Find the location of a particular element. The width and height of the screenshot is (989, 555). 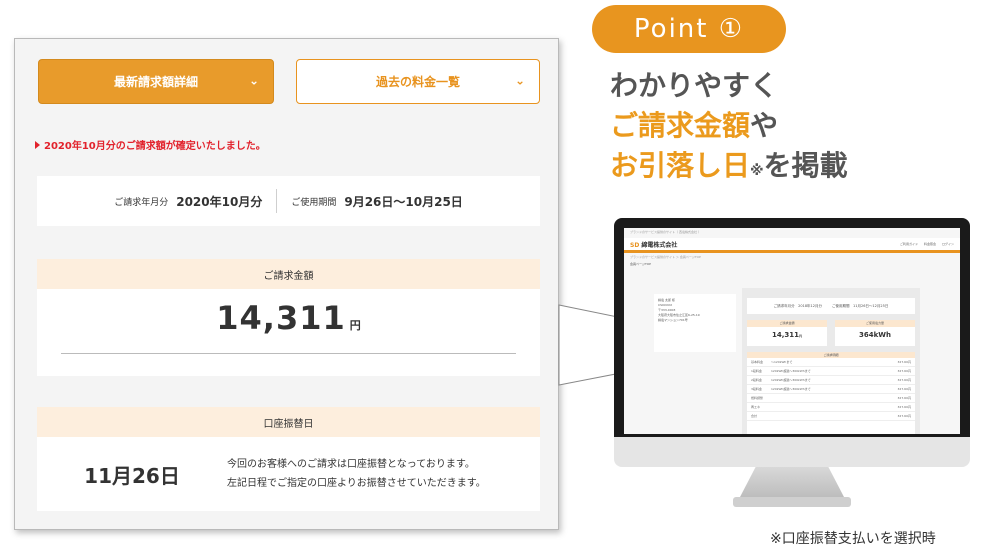

screen-header: SD 綿電株式会社 ご利用ガイド 料金照会 ログイン is located at coordinates (792, 244).